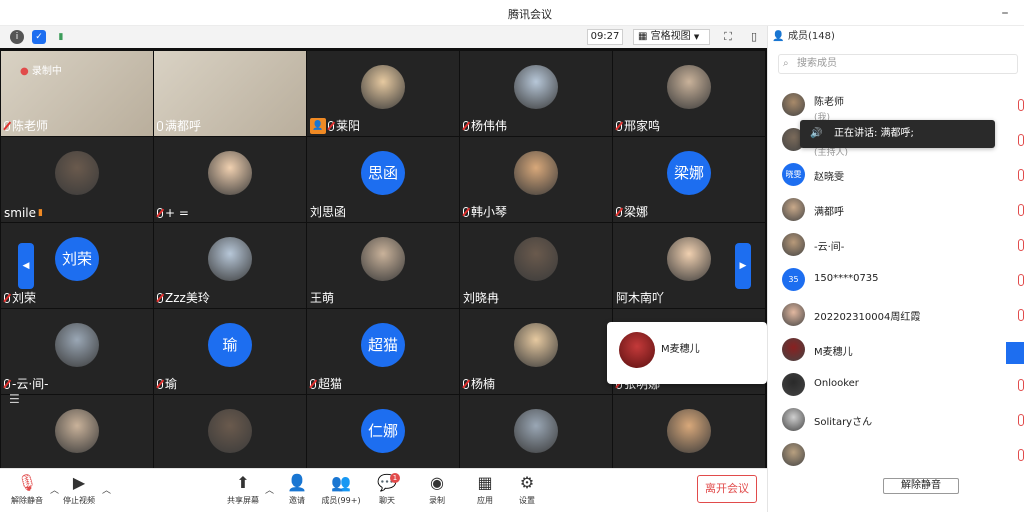  I want to click on avatar: 晓雯, so click(793, 174).